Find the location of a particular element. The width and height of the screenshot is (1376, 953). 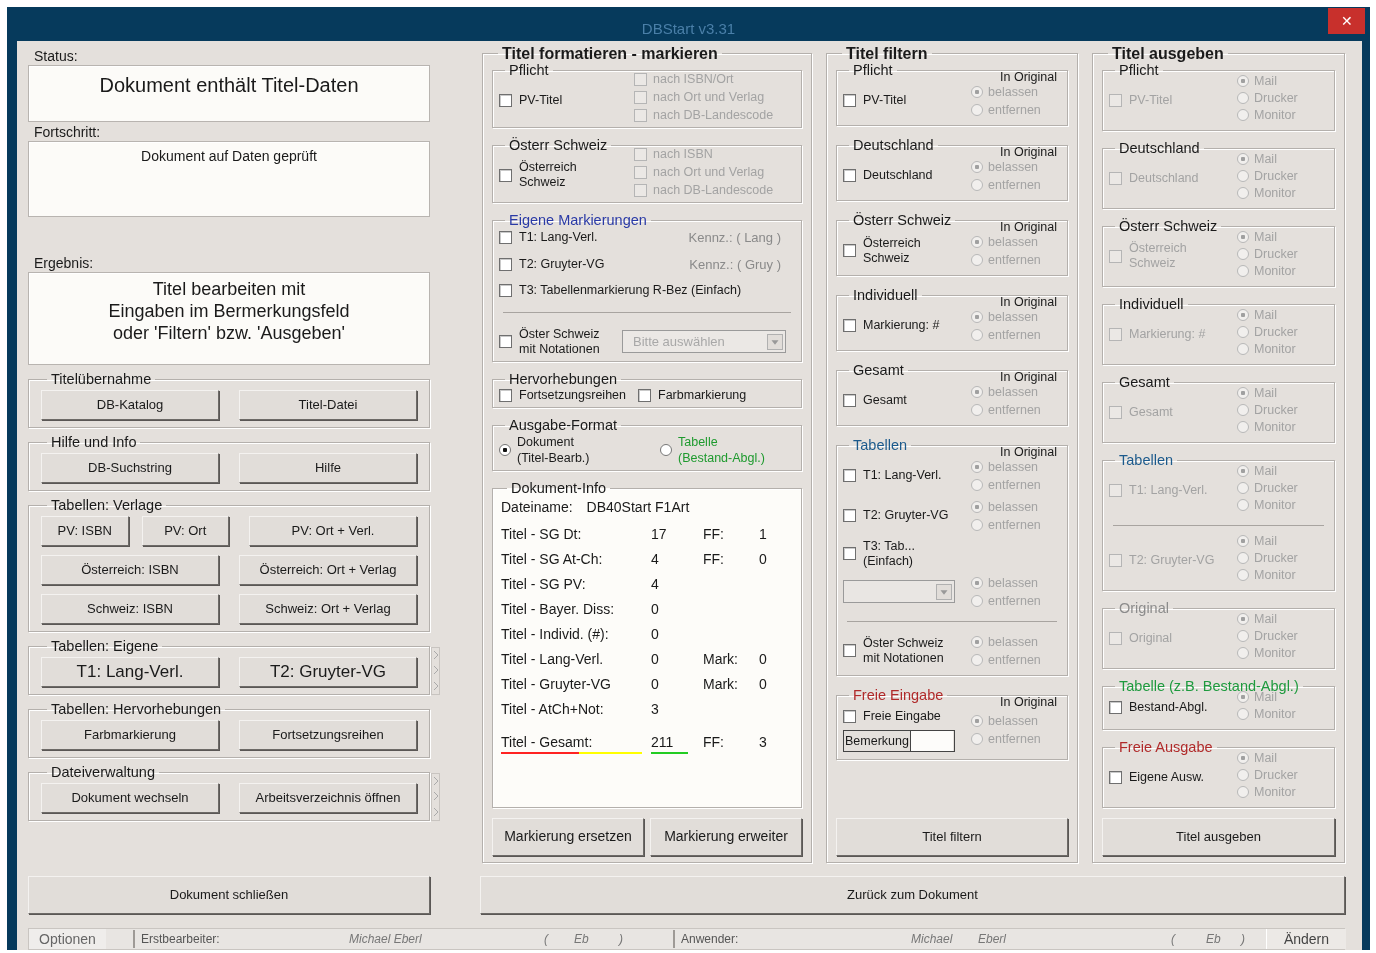

group-title: Tabellen is located at coordinates (880, 445).